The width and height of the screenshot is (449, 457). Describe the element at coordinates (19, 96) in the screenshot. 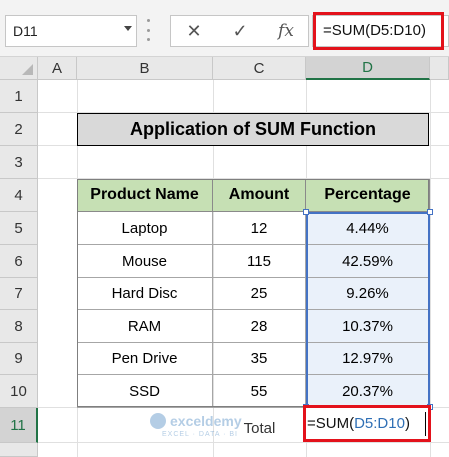

I see `row-header-1: 1` at that location.